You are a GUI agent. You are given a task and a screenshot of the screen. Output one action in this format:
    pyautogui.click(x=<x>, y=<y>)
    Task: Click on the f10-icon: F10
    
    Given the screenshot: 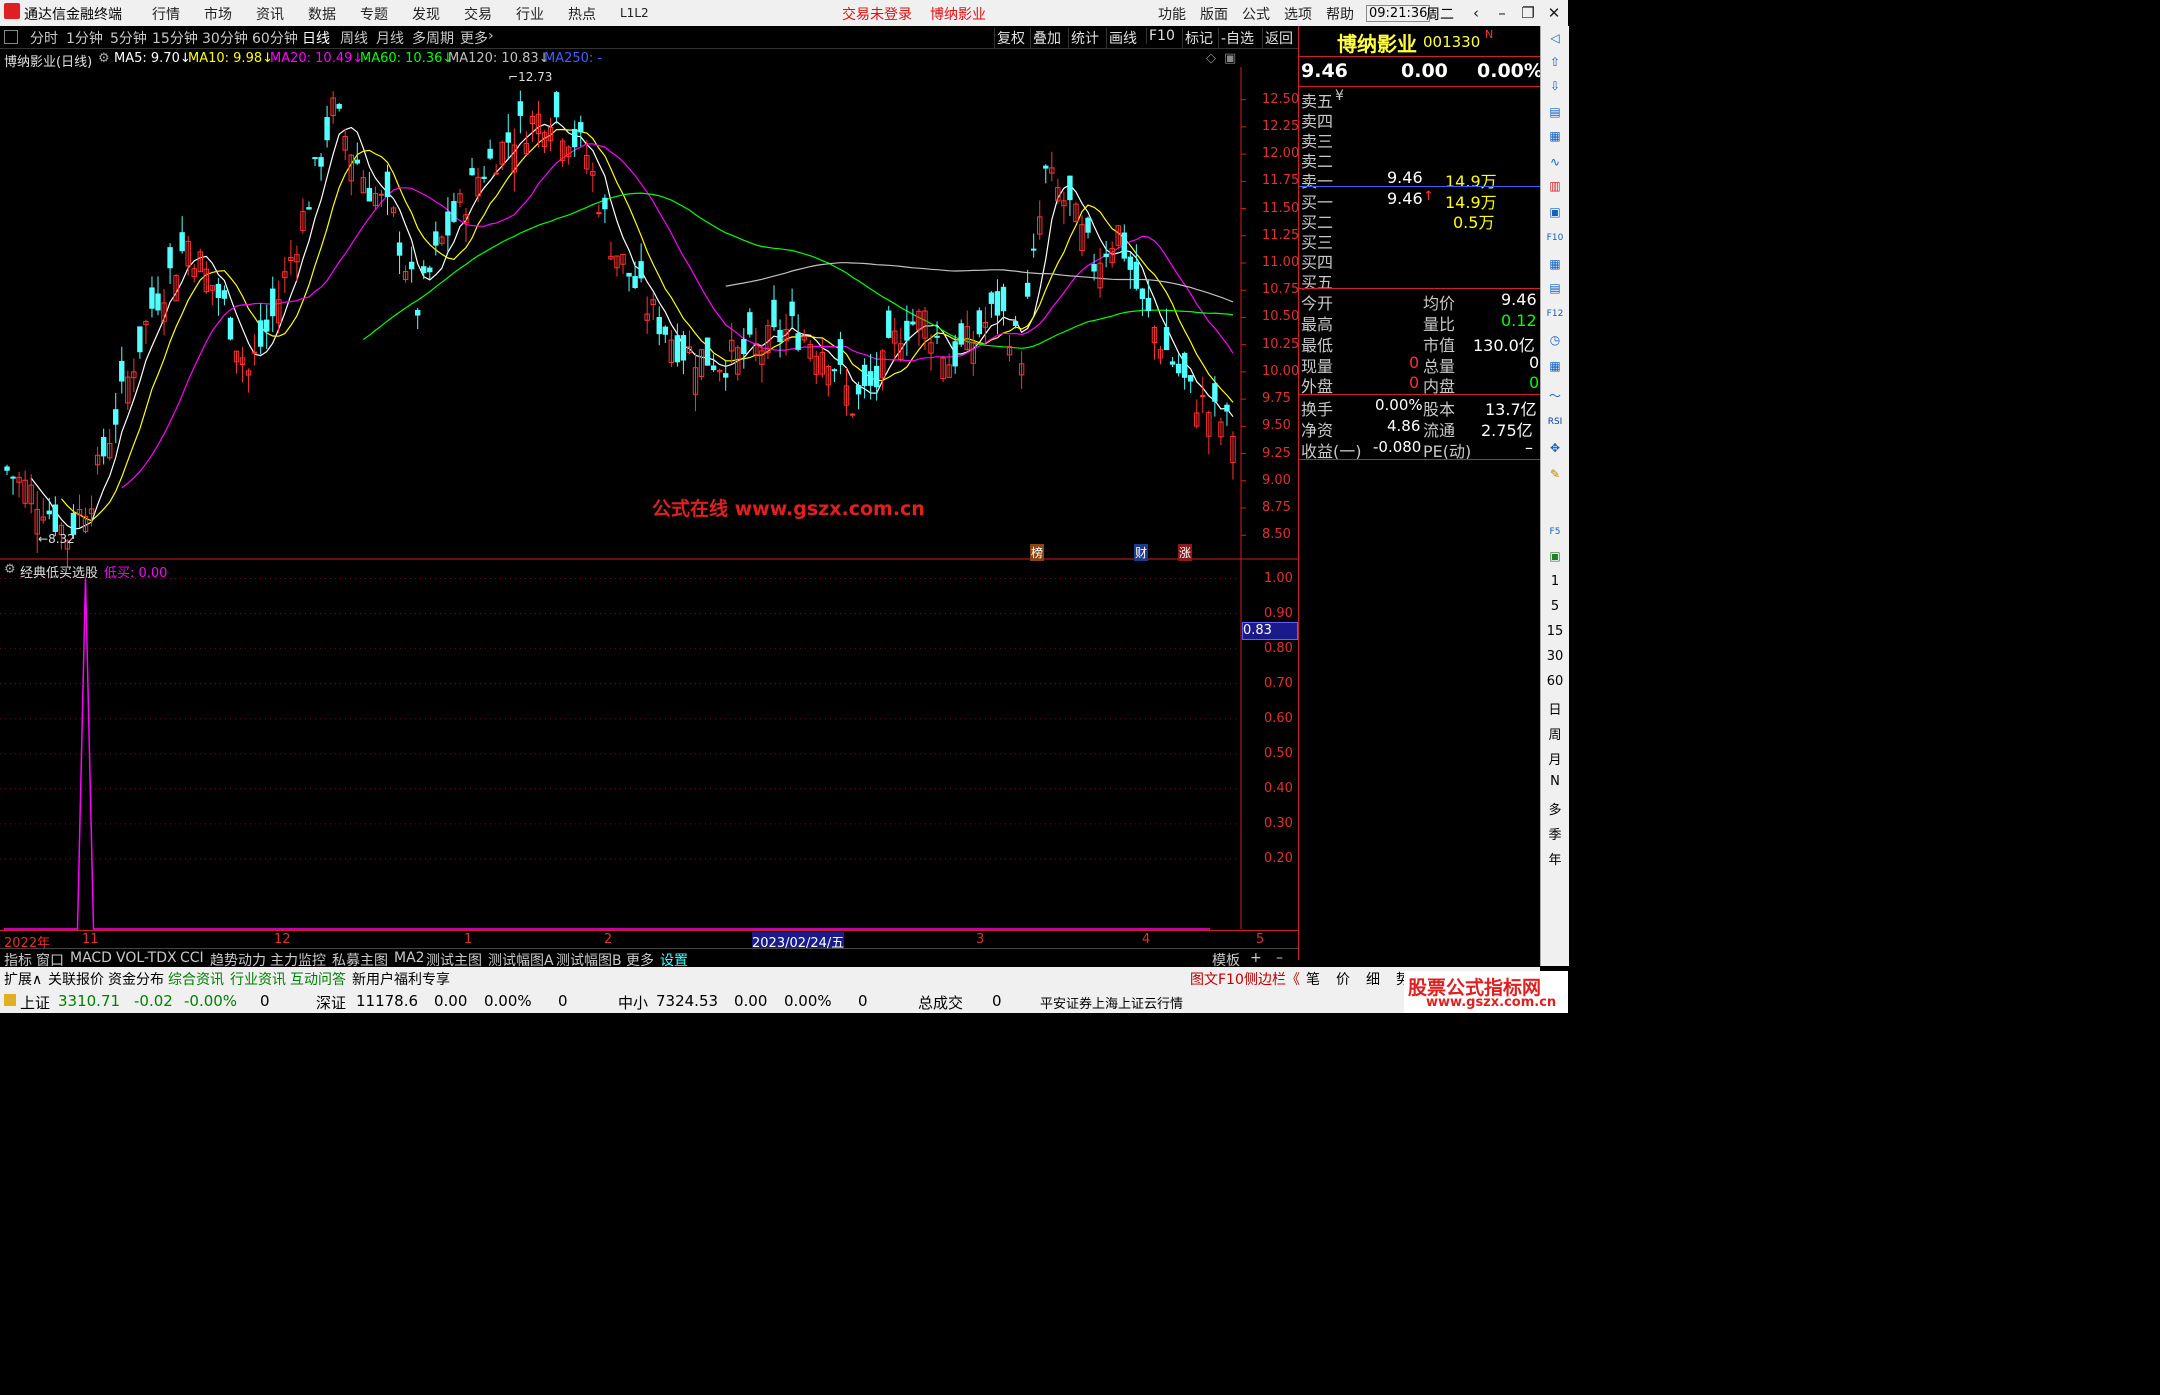 What is the action you would take?
    pyautogui.click(x=1555, y=238)
    